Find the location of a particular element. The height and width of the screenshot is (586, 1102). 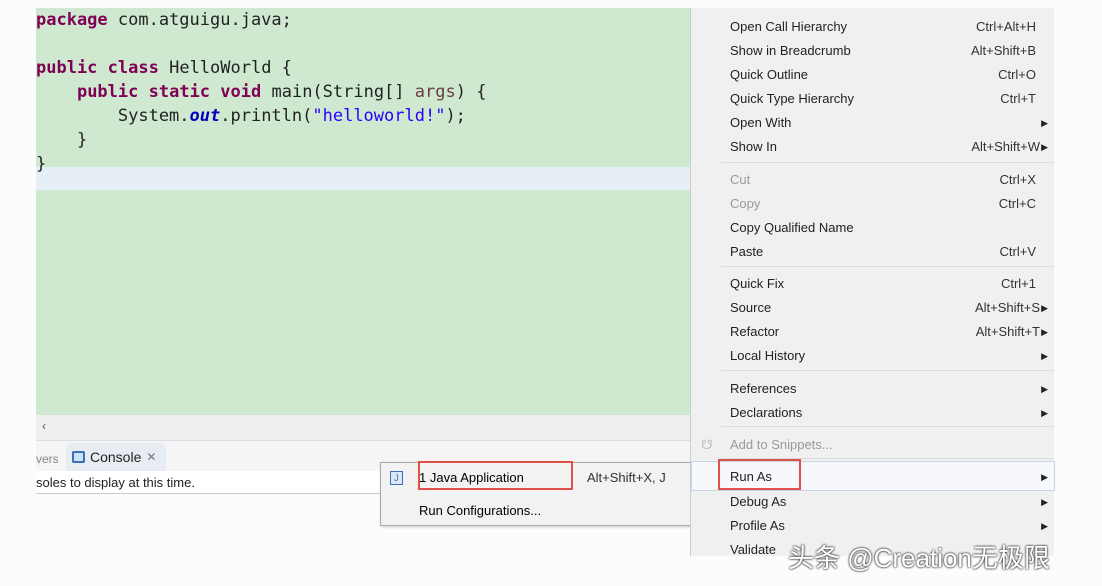

tab-previous: vers is located at coordinates (47, 459).